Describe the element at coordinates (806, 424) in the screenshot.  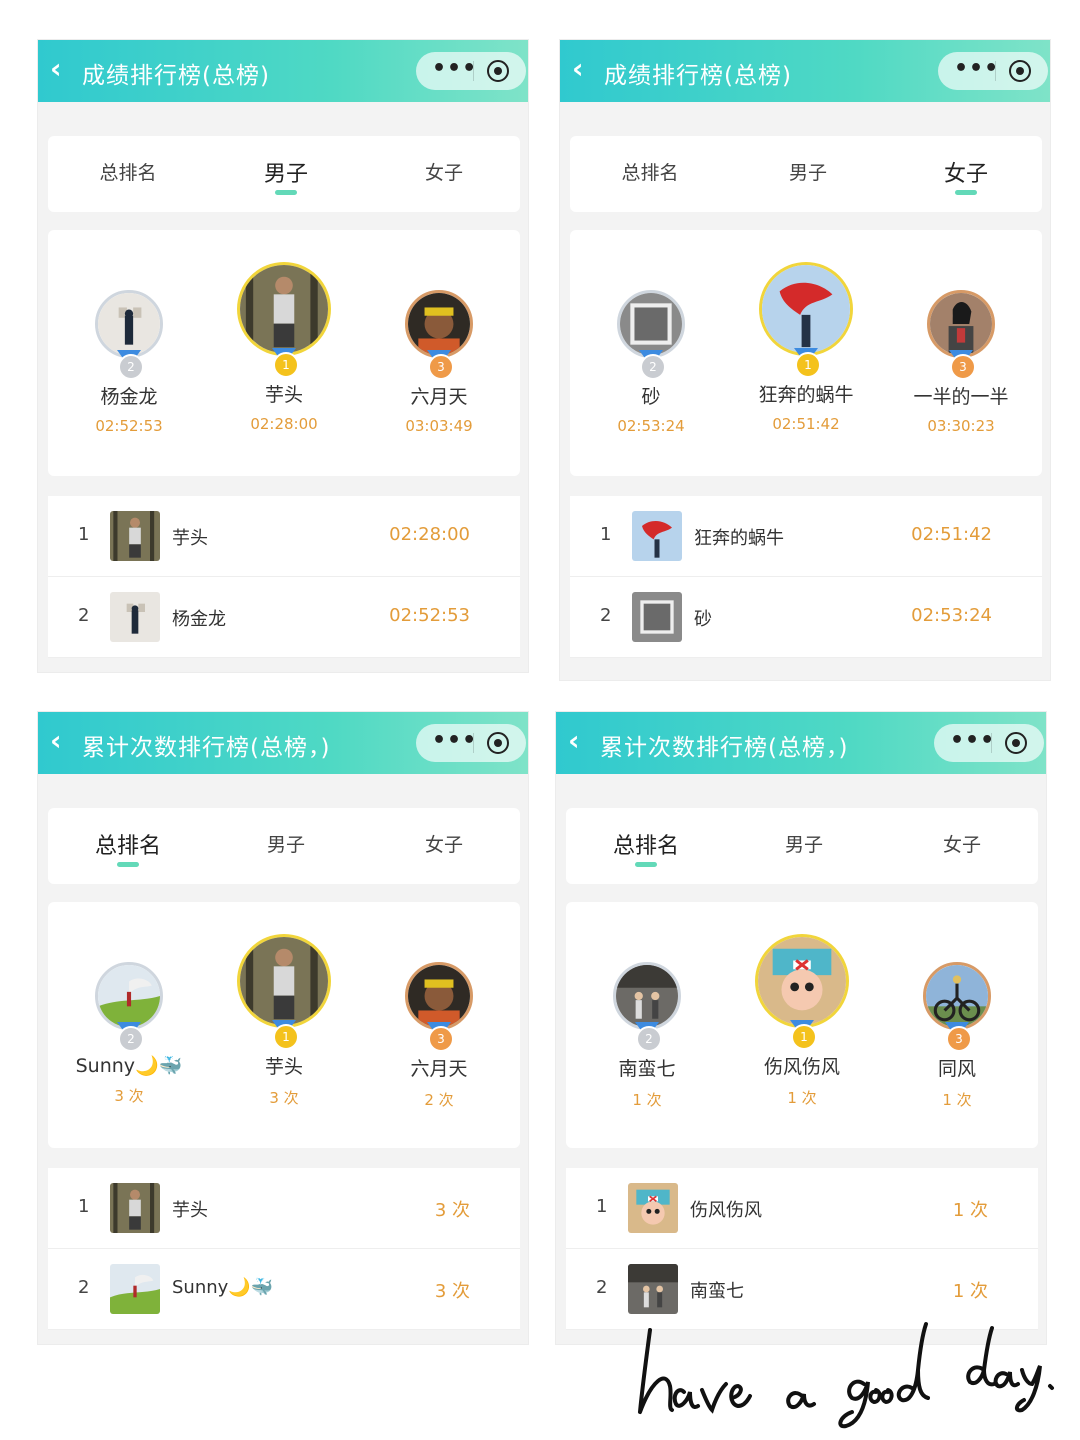
I see `podium-value: 02:51:42` at that location.